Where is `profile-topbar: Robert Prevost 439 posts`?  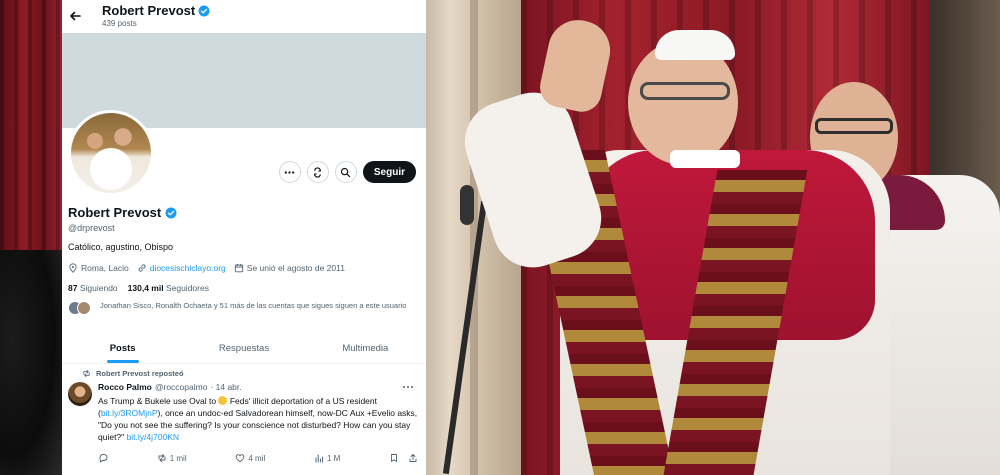 profile-topbar: Robert Prevost 439 posts is located at coordinates (244, 16).